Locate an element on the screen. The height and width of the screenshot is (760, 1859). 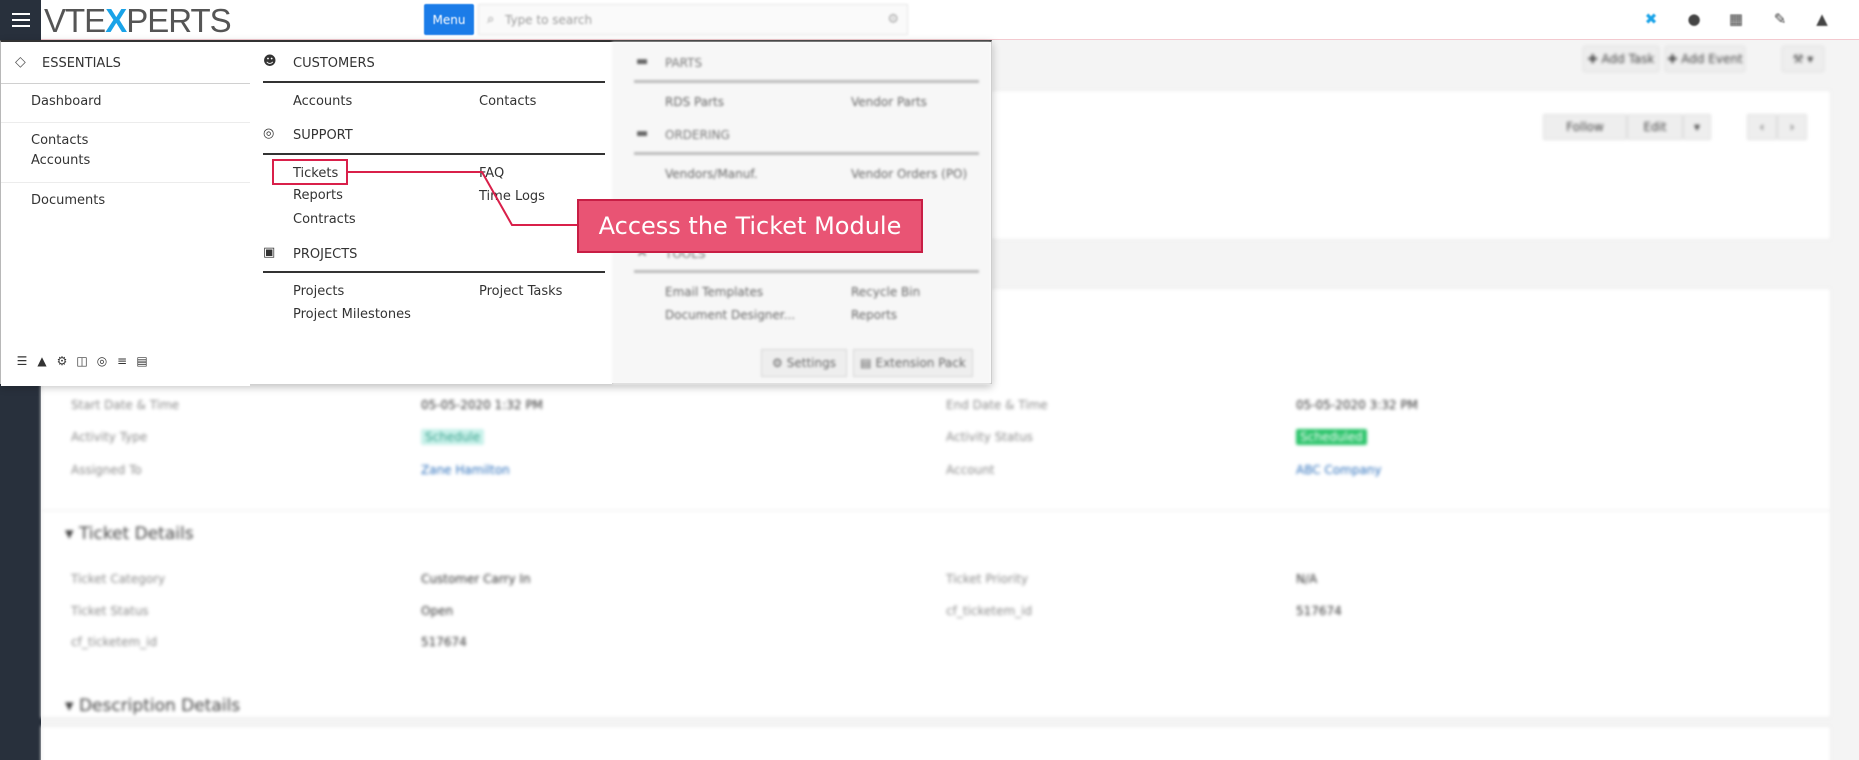
essentials-item-contacts: Contacts is located at coordinates (59, 140).